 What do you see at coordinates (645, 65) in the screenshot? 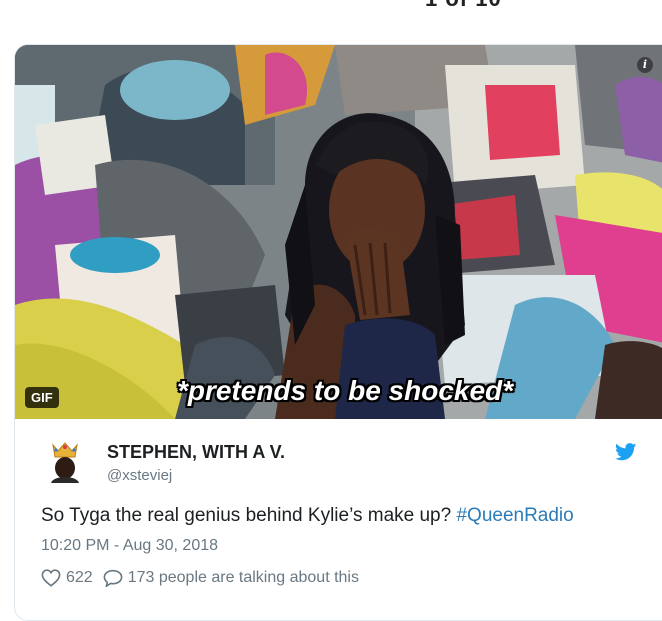
I see `info-icon: i` at bounding box center [645, 65].